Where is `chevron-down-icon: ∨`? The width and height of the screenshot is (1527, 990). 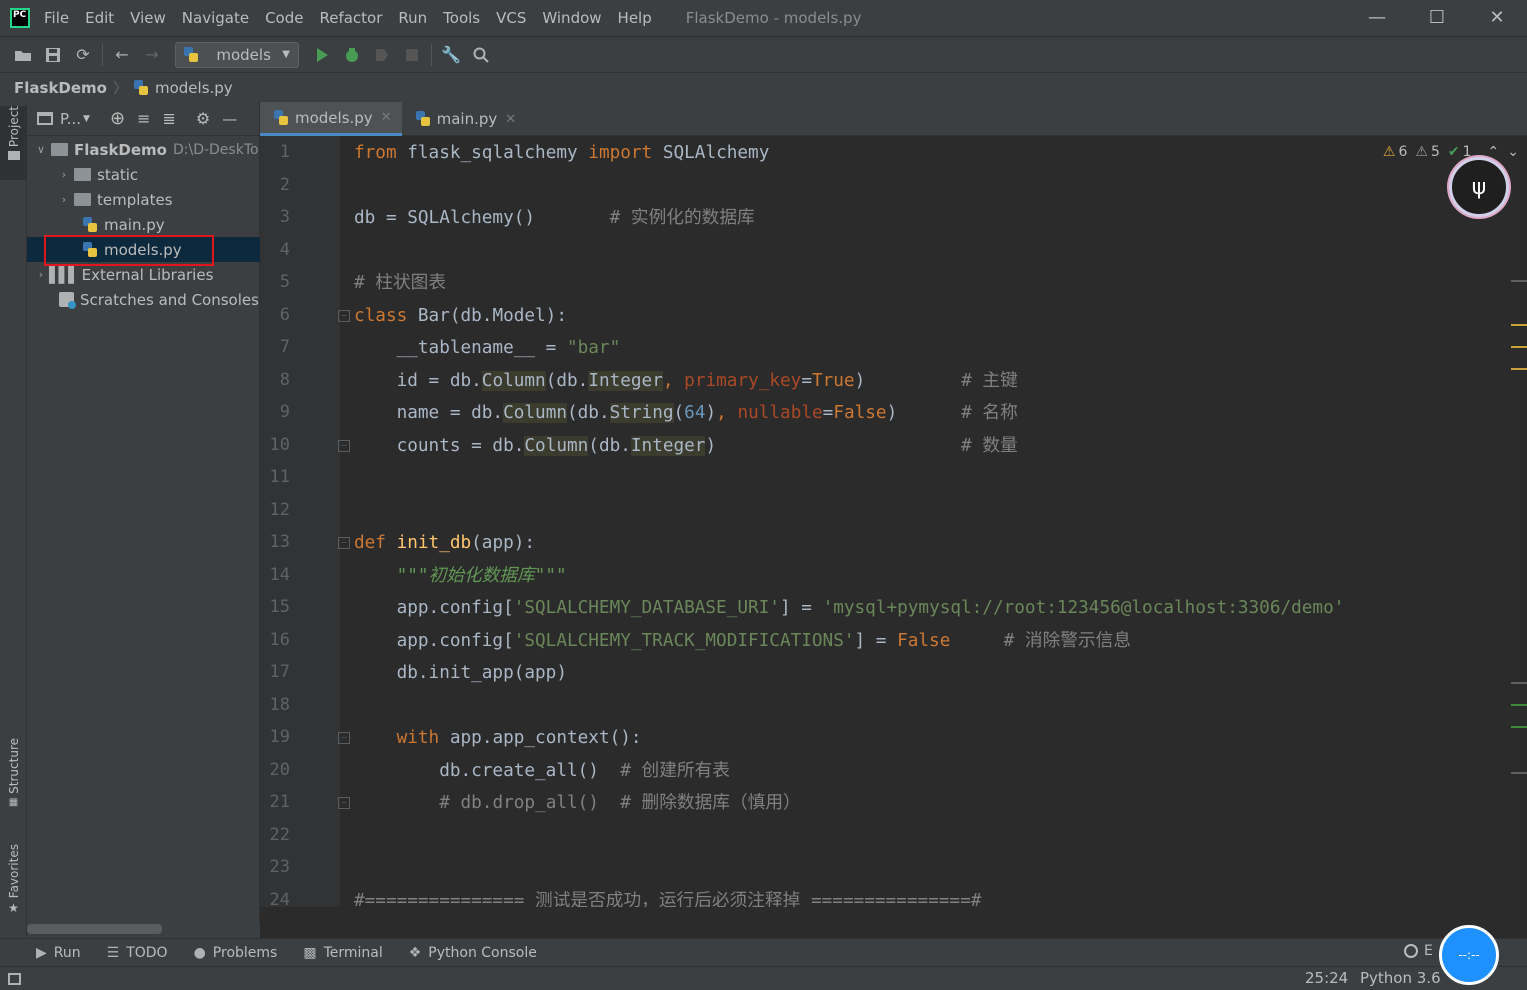
chevron-down-icon: ∨ is located at coordinates (41, 149).